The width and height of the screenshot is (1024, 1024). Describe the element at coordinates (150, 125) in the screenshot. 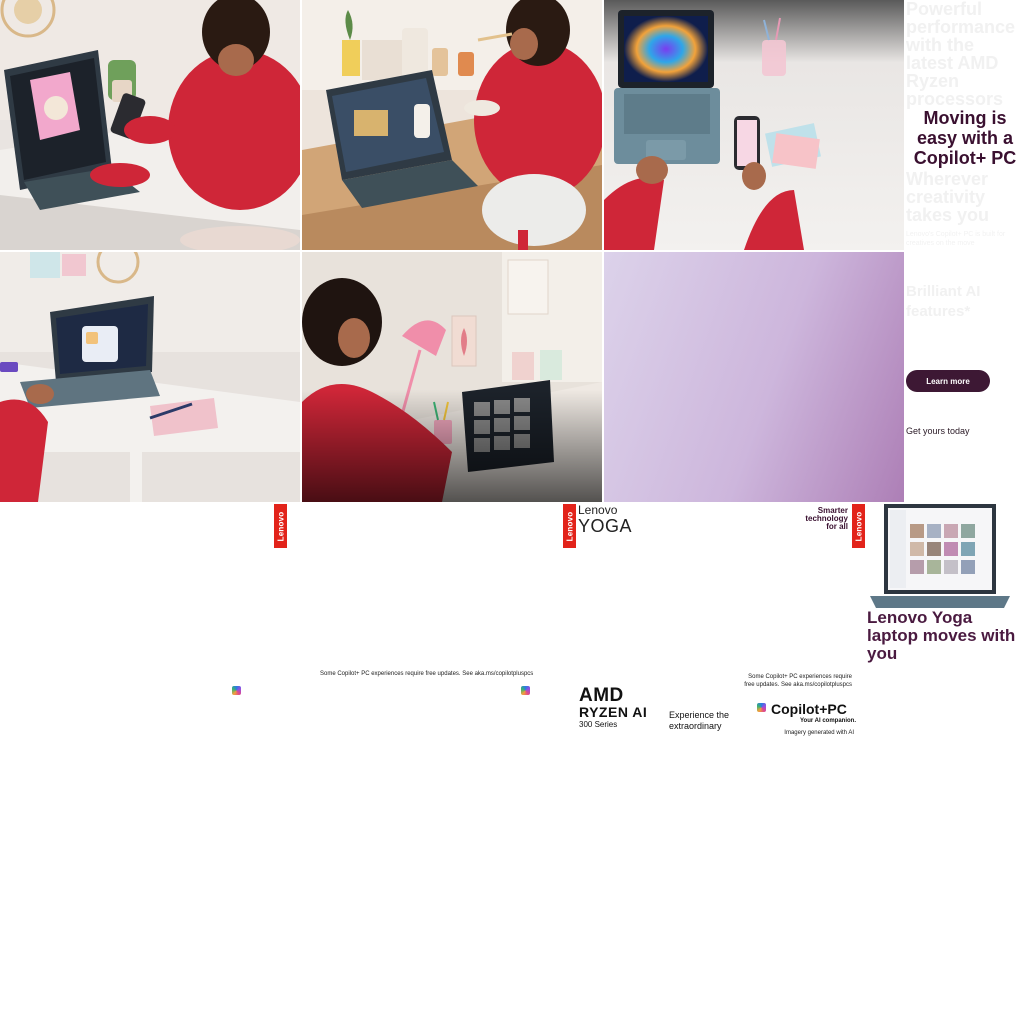

I see `photo-tile-pet-editing` at that location.